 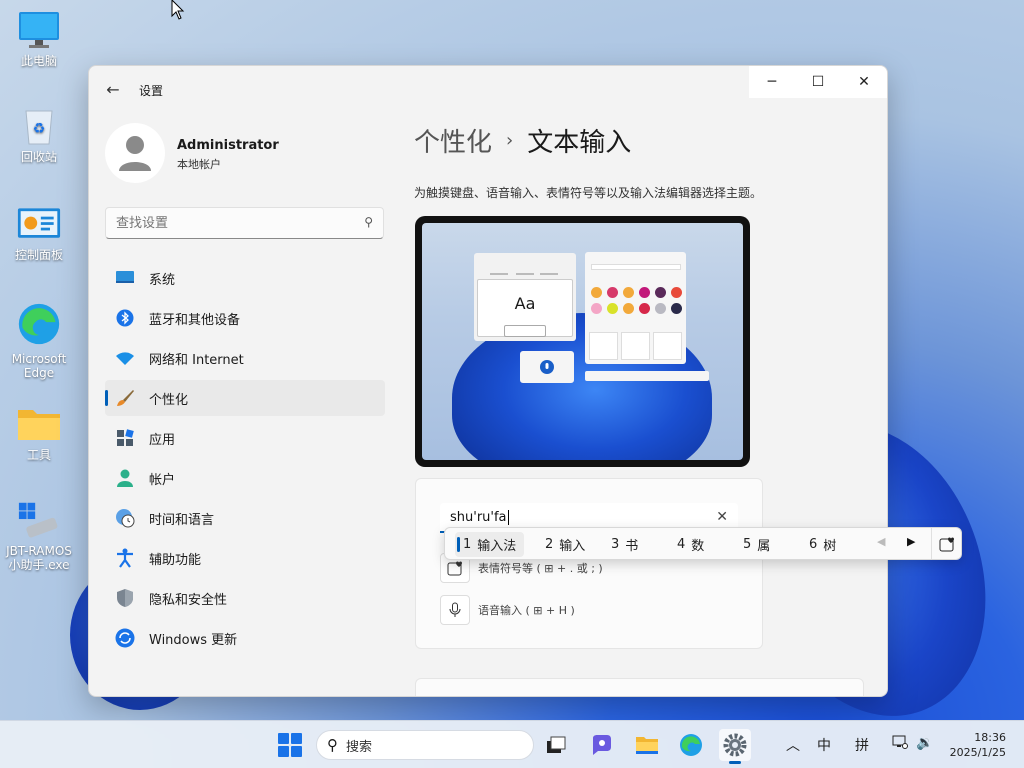 I want to click on task-view-button, so click(x=556, y=745).